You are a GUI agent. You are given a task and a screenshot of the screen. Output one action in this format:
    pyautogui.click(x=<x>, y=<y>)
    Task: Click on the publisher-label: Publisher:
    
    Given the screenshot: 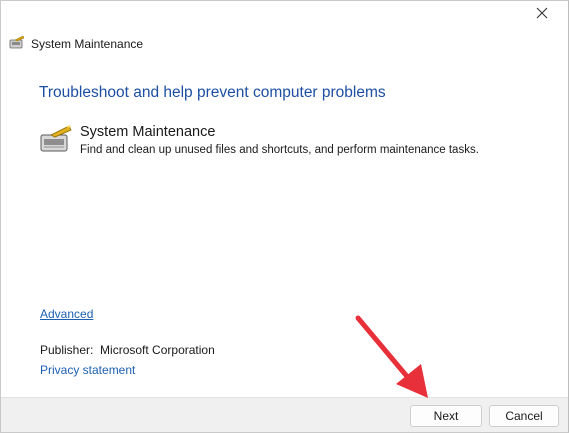 What is the action you would take?
    pyautogui.click(x=67, y=350)
    